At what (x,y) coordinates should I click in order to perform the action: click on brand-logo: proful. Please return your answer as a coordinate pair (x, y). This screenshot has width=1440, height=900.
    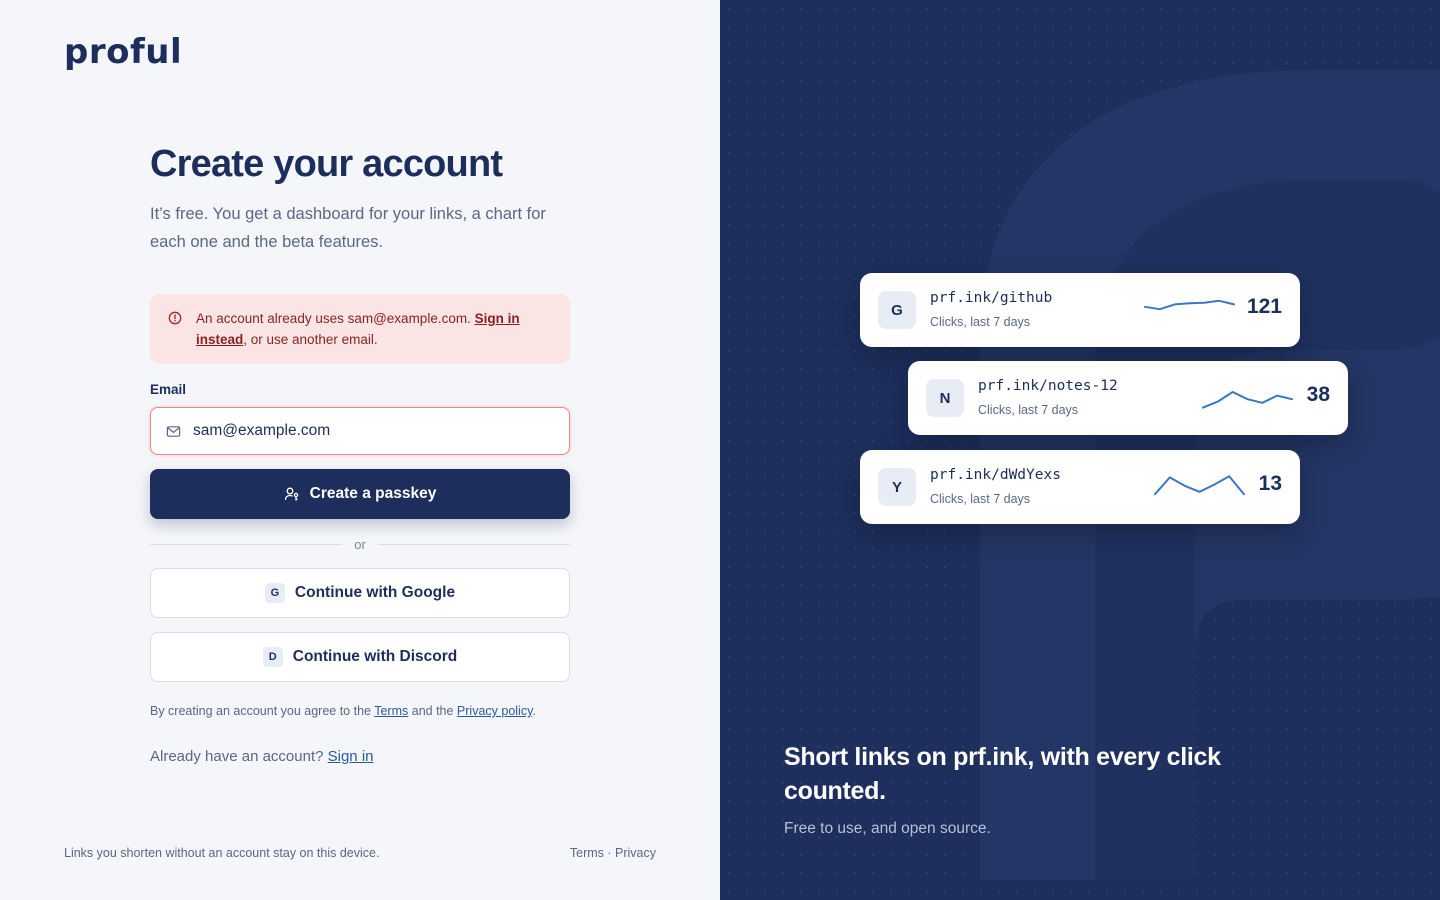
    Looking at the image, I should click on (123, 52).